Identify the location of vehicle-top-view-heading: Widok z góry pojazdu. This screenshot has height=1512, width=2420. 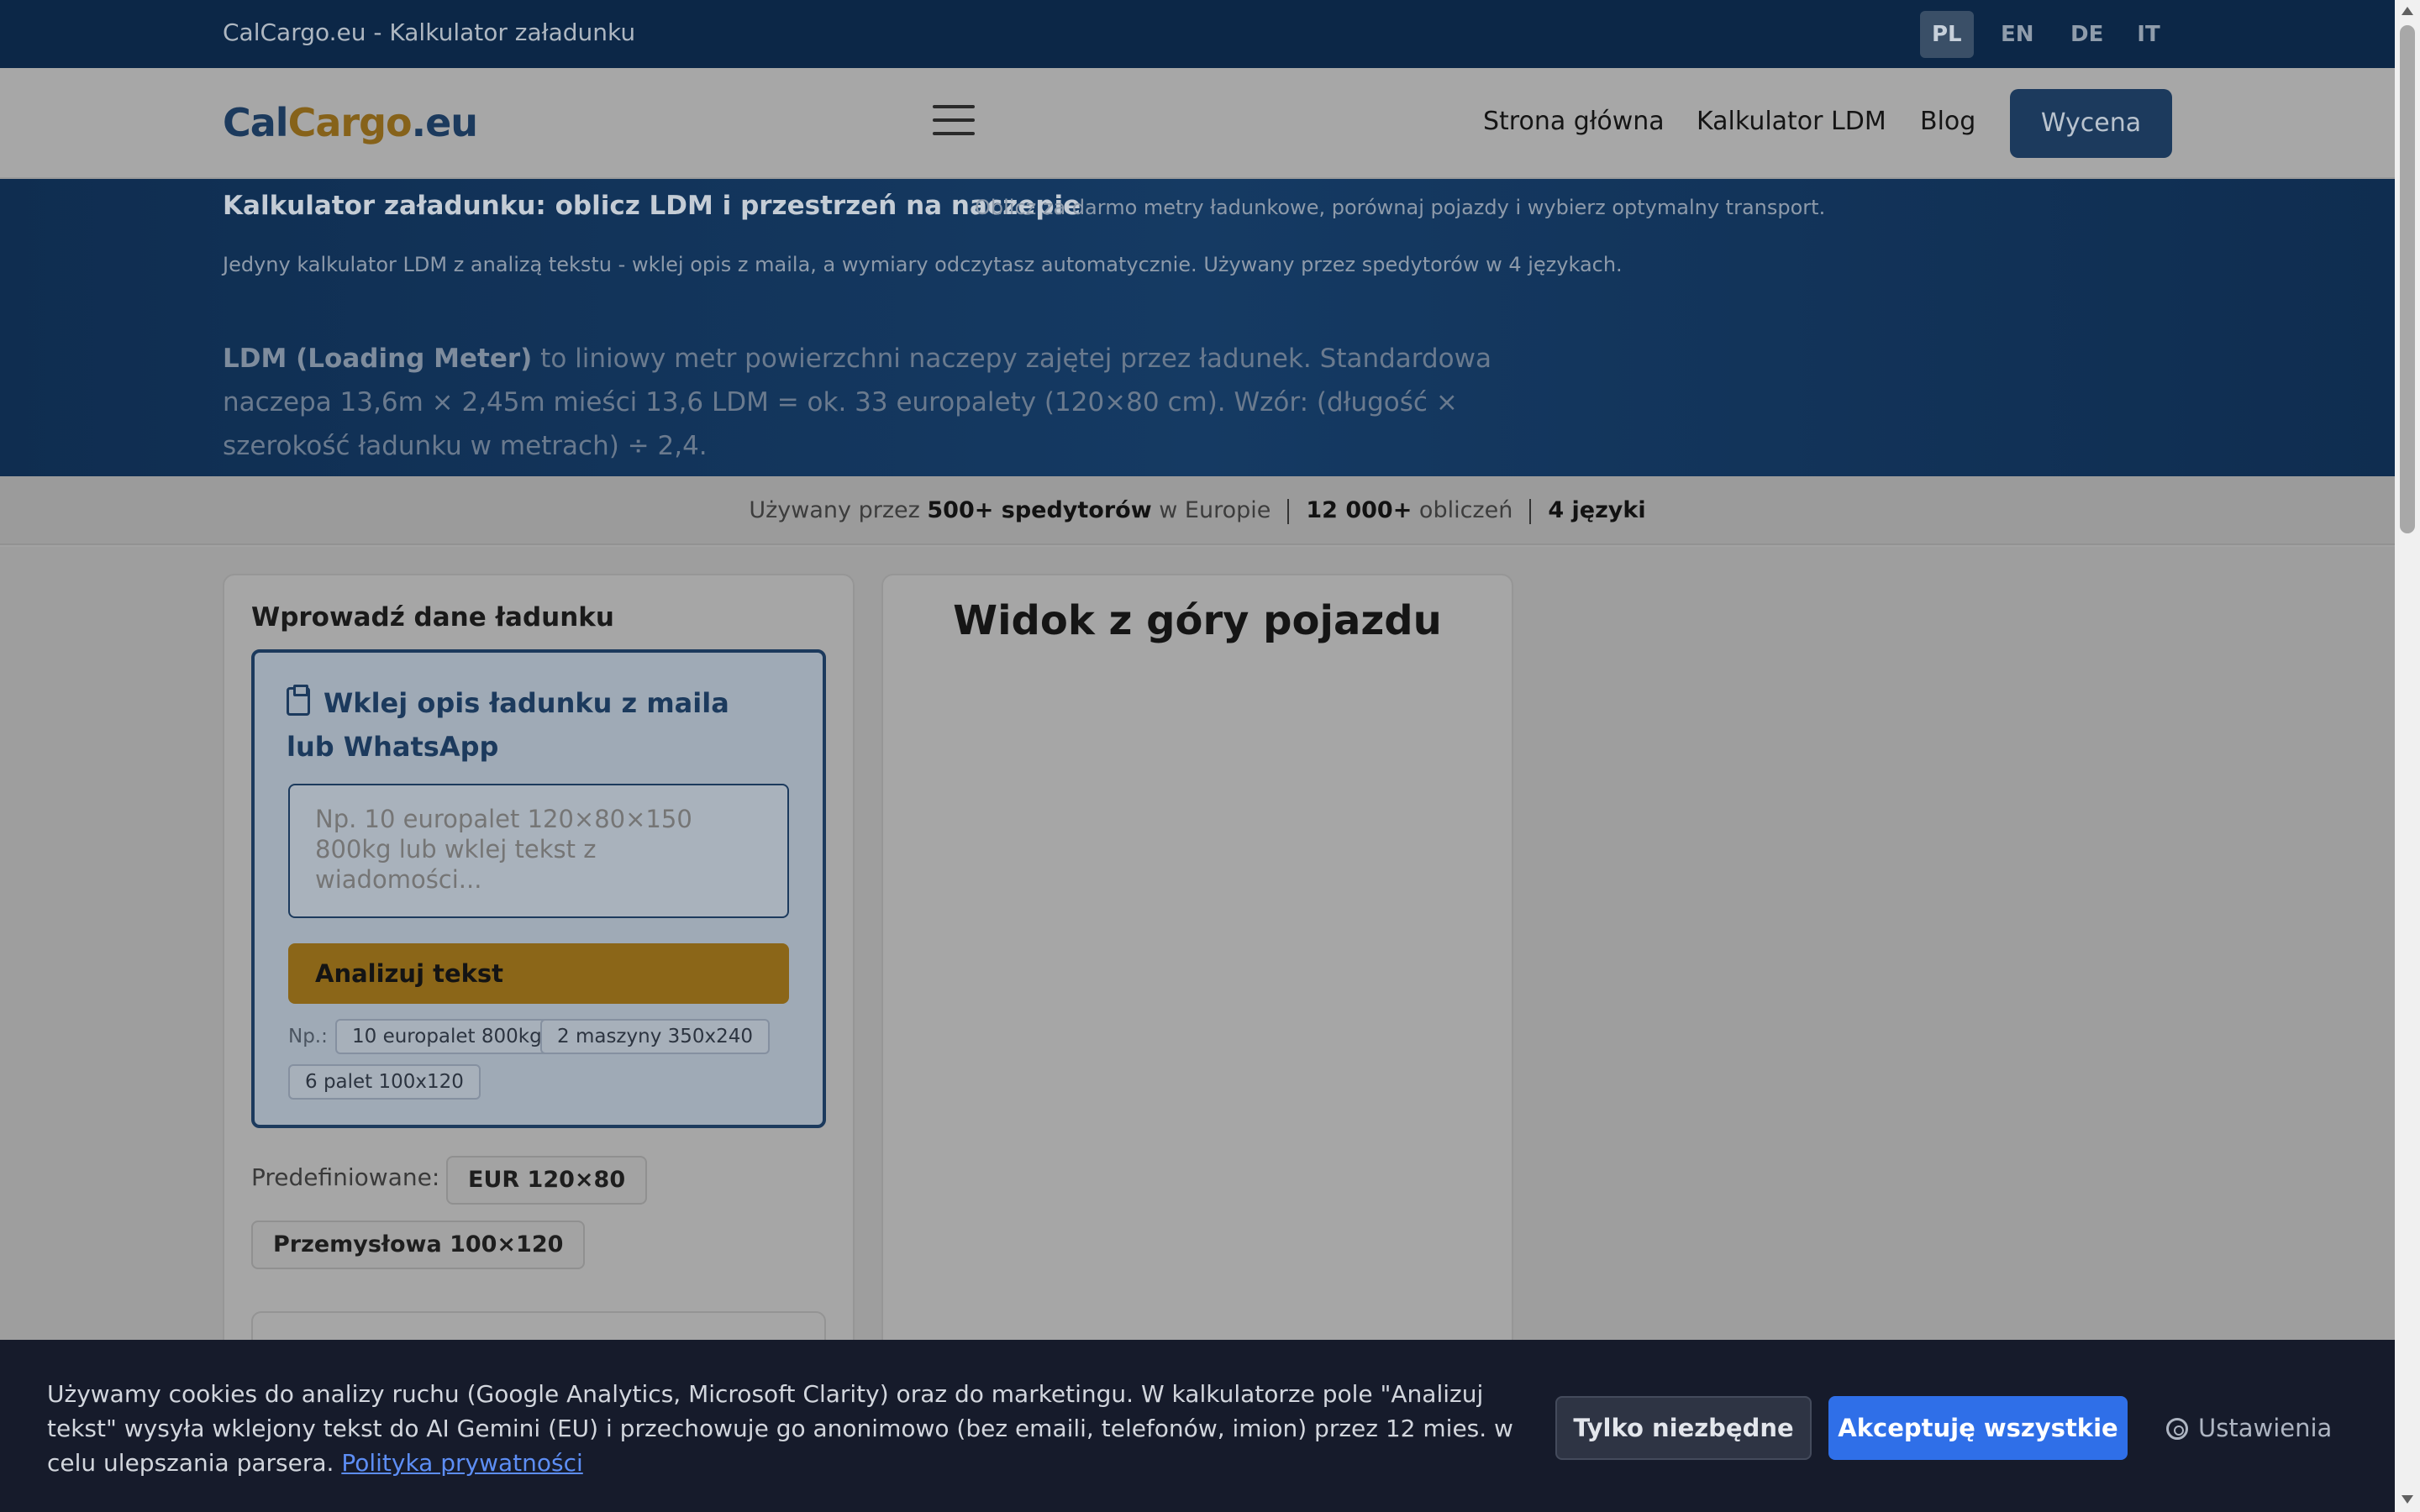
(1197, 620).